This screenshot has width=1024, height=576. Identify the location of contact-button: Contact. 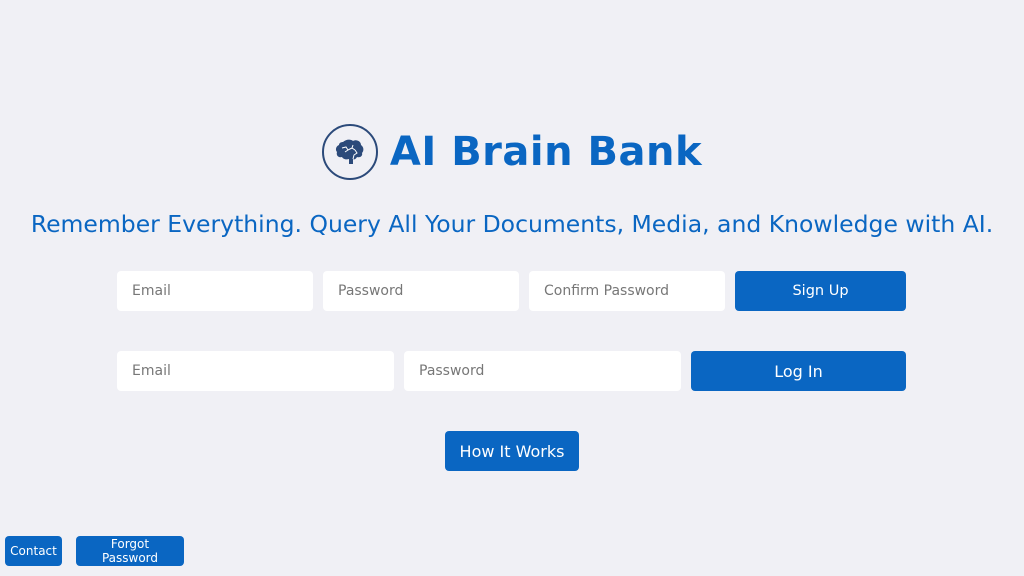
(33, 551).